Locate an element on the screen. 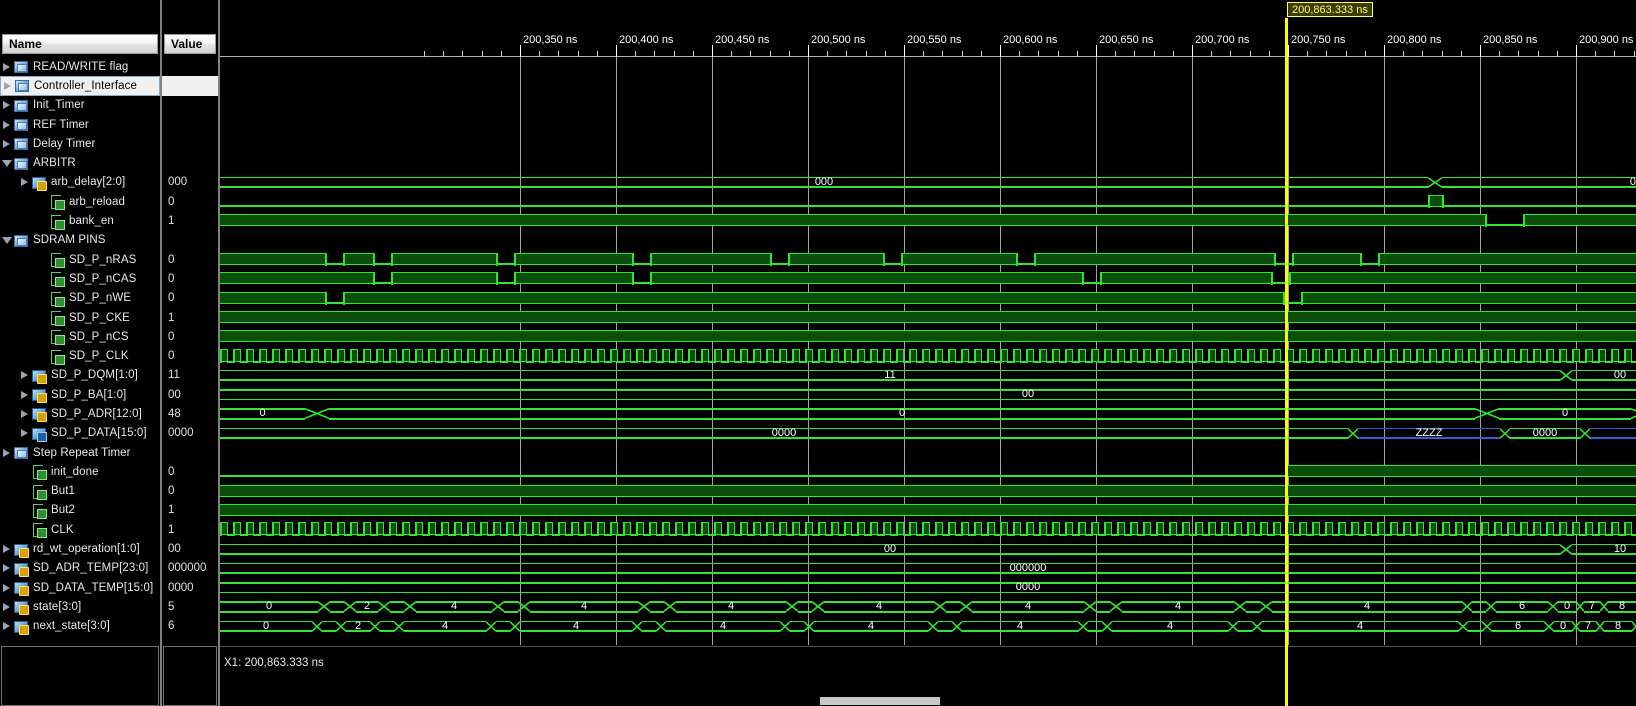 The image size is (1636, 706). signal-row-rd-wt-operation-1-0: rd_wt_operation[1:0] is located at coordinates (80, 548).